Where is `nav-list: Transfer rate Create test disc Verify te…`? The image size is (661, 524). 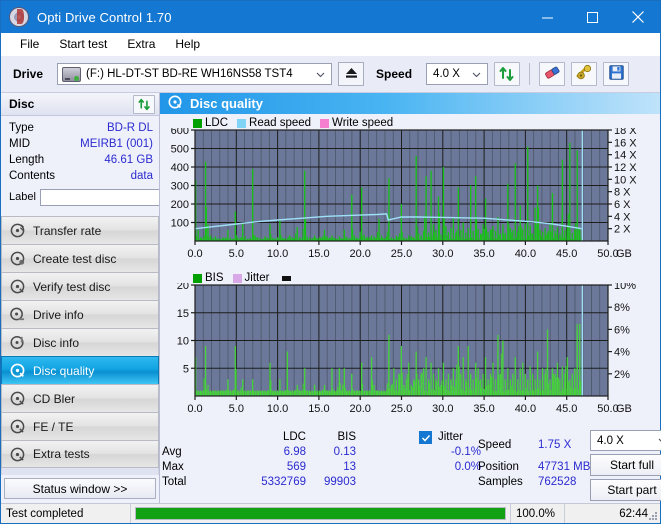 nav-list: Transfer rate Create test disc Verify te… is located at coordinates (80, 342).